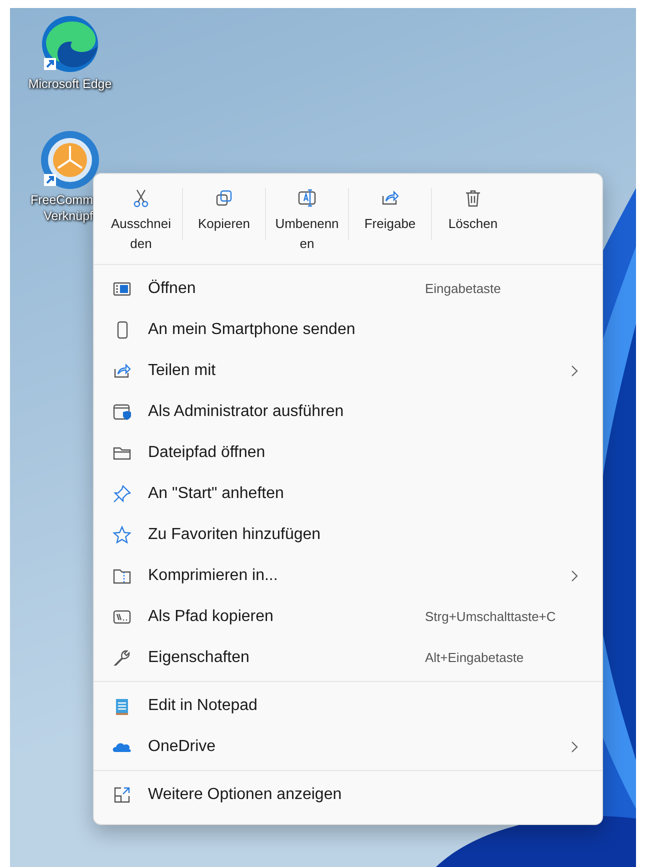 The height and width of the screenshot is (867, 646). I want to click on menu-item: Zu Favoriten hinzufügen, so click(348, 534).